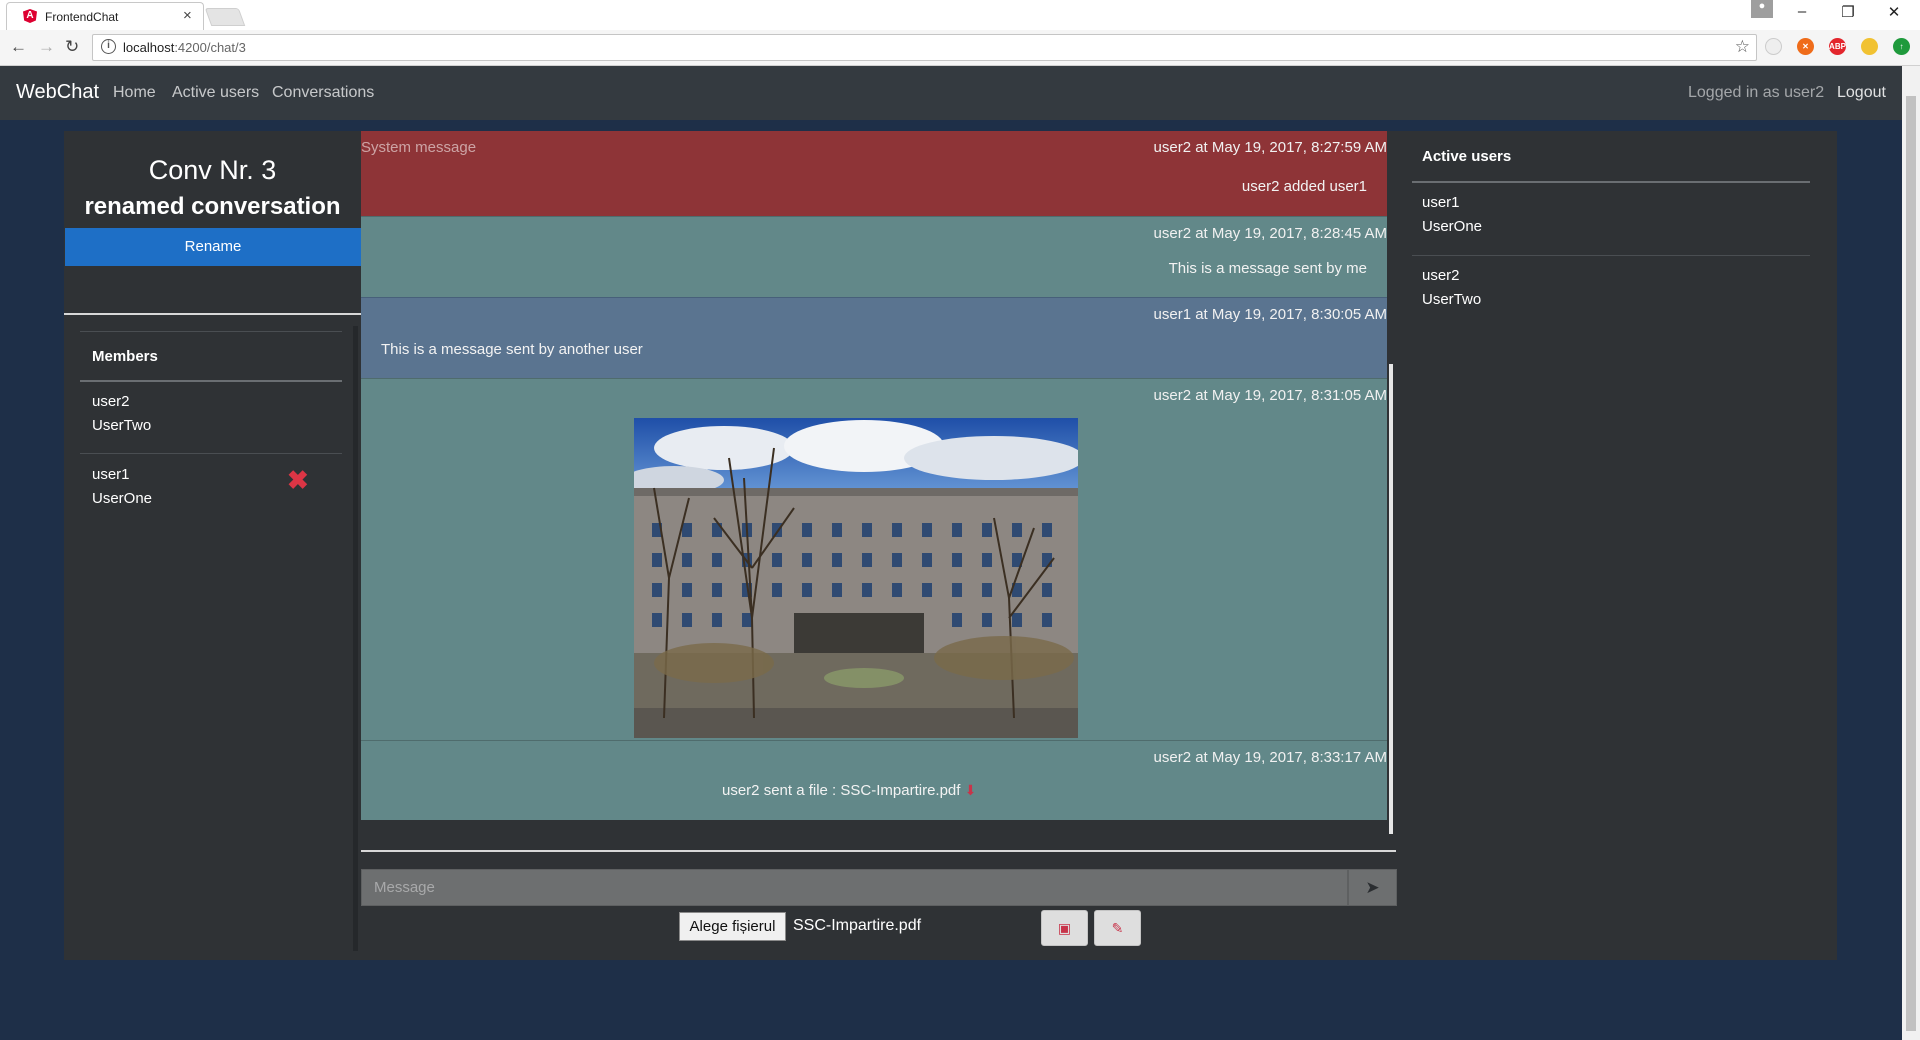  What do you see at coordinates (1270, 757) in the screenshot?
I see `message-meta: user2 at May 19, 2017, 8:33:17 AM` at bounding box center [1270, 757].